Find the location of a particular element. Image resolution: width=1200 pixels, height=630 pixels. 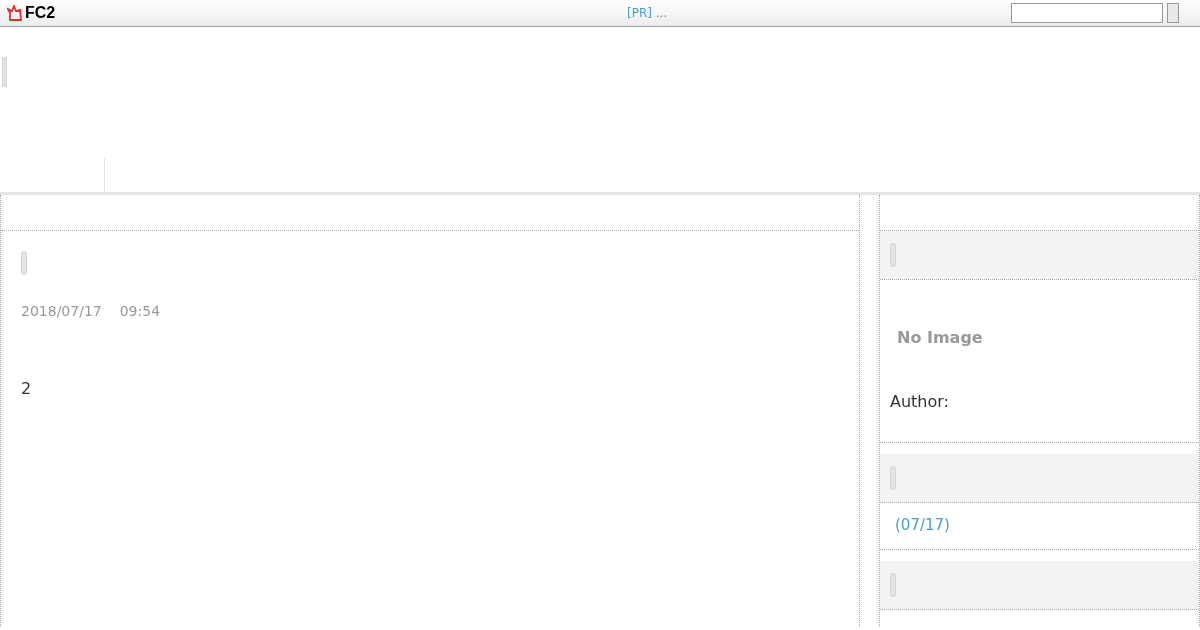

entry-date: 2018/07/17 is located at coordinates (61, 311).